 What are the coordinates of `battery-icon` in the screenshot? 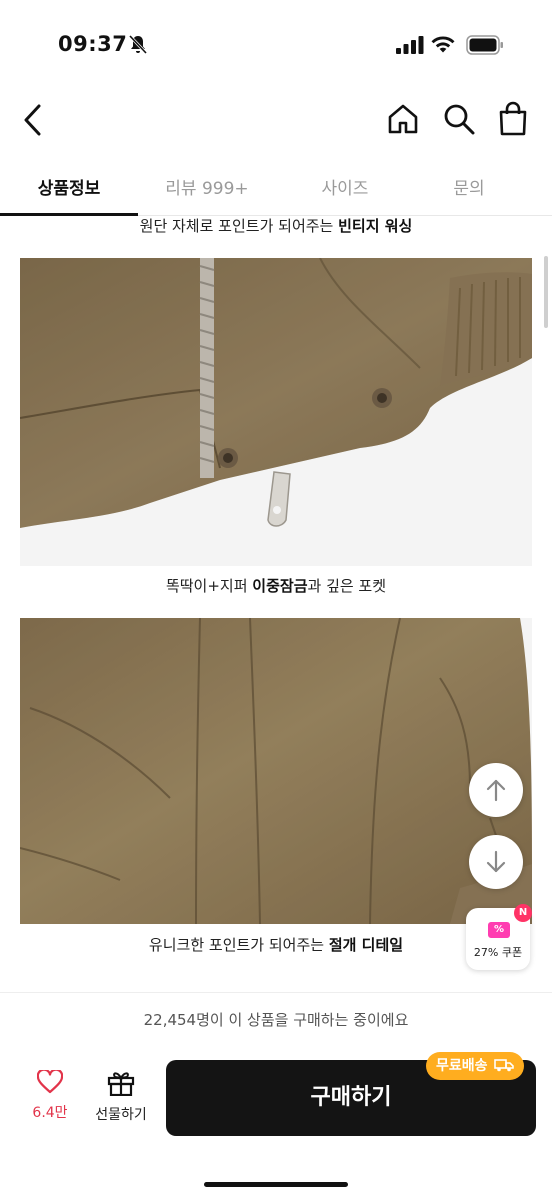 It's located at (484, 45).